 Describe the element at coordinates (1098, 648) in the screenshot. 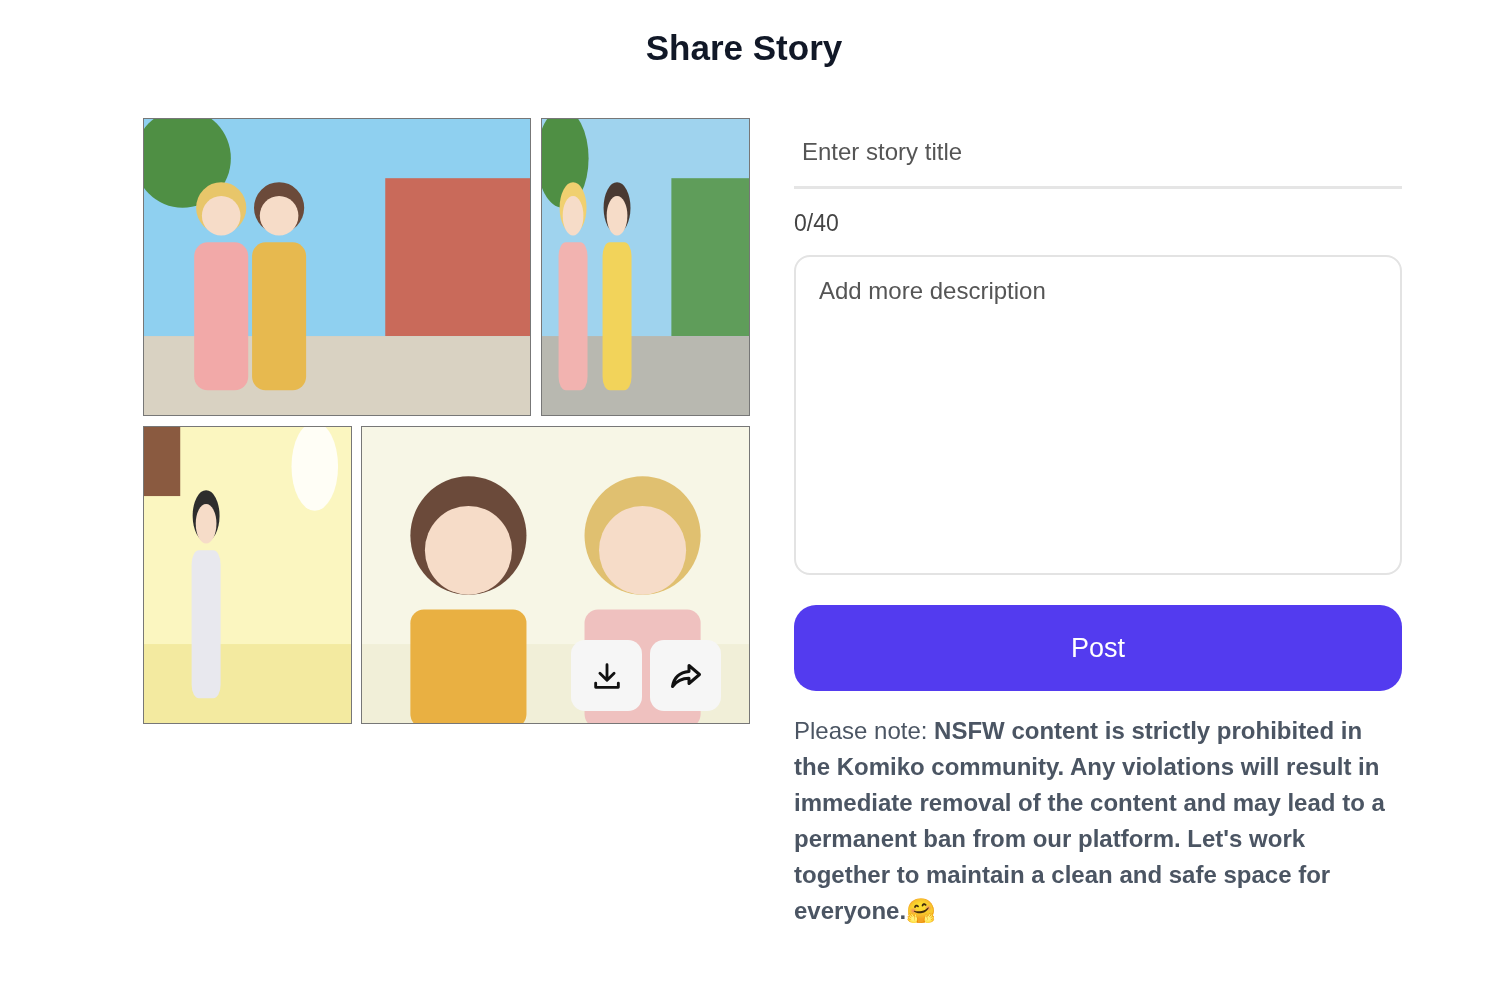

I see `post-button: Post` at that location.